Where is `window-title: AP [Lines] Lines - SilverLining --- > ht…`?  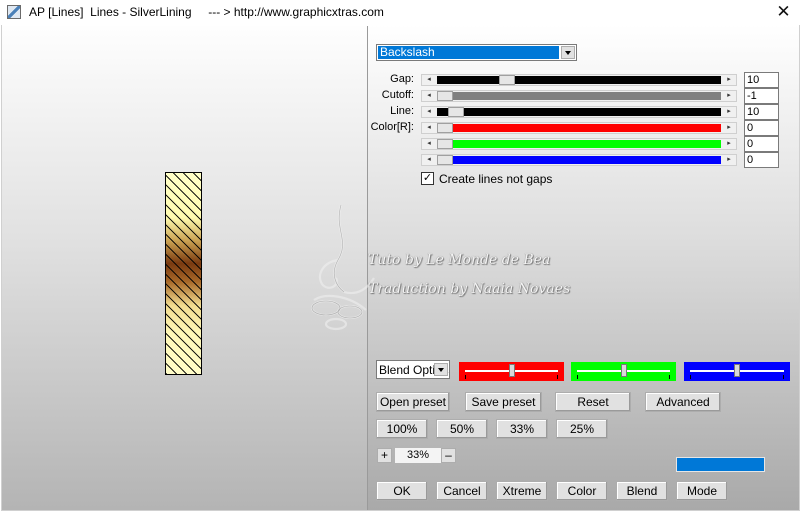 window-title: AP [Lines] Lines - SilverLining --- > ht… is located at coordinates (206, 12).